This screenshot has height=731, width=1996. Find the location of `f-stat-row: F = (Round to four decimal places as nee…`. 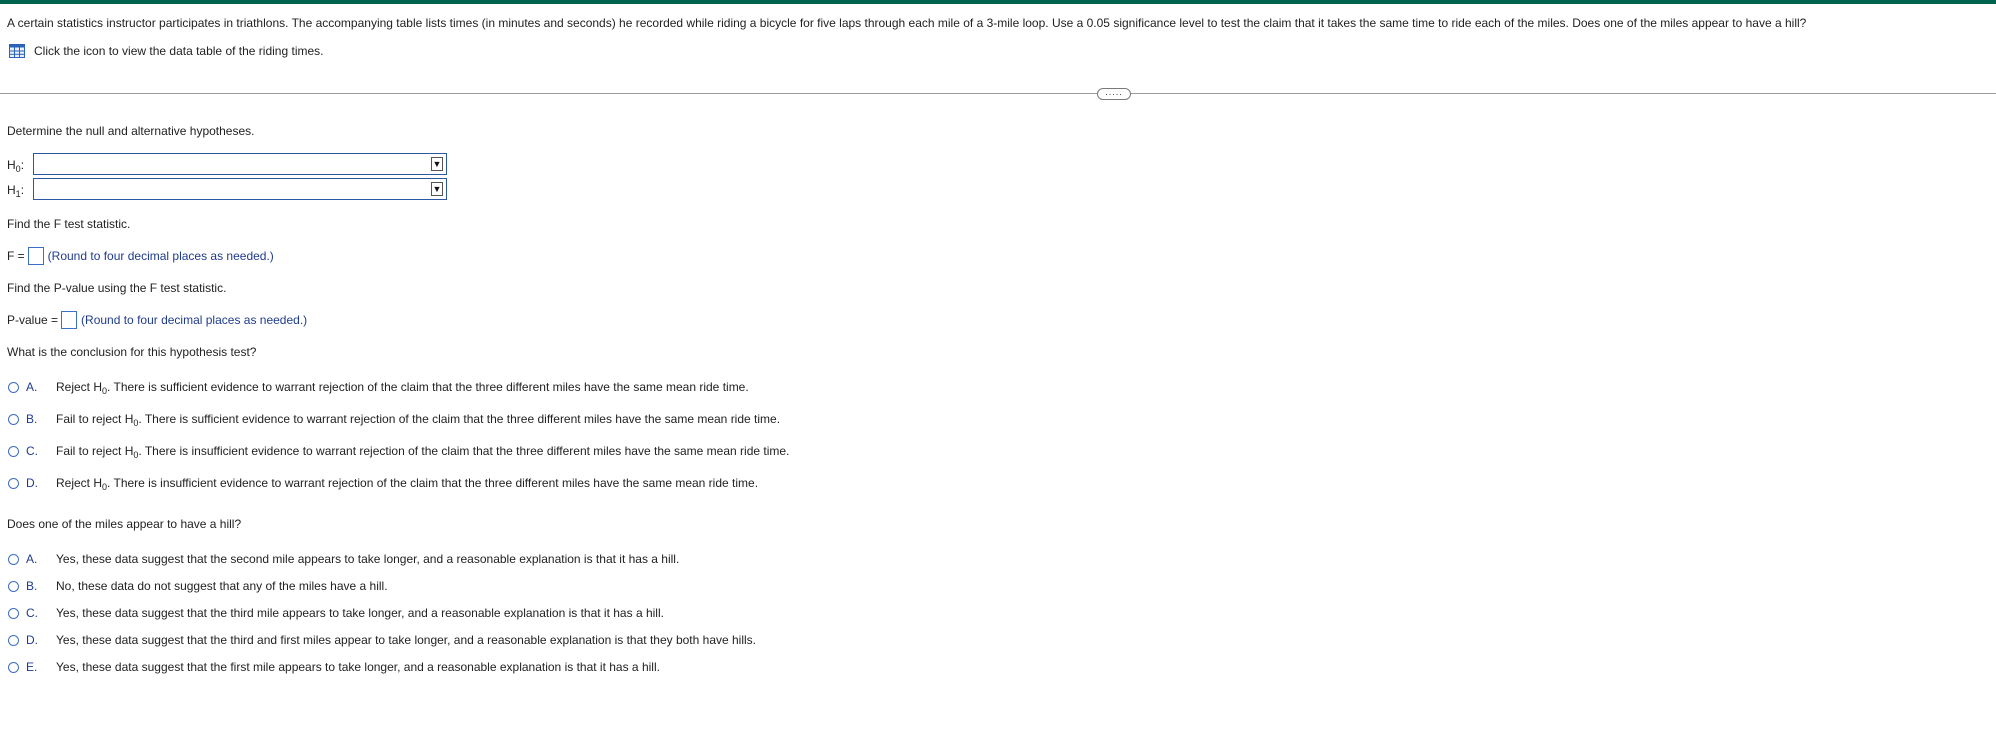

f-stat-row: F = (Round to four decimal places as nee… is located at coordinates (140, 256).